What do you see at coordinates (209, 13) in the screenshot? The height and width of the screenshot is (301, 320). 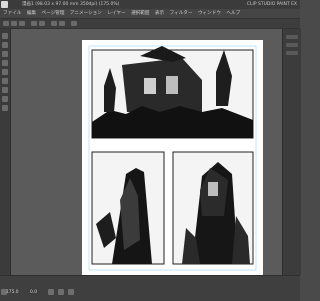 I see `menu-window: ウィンドウ` at bounding box center [209, 13].